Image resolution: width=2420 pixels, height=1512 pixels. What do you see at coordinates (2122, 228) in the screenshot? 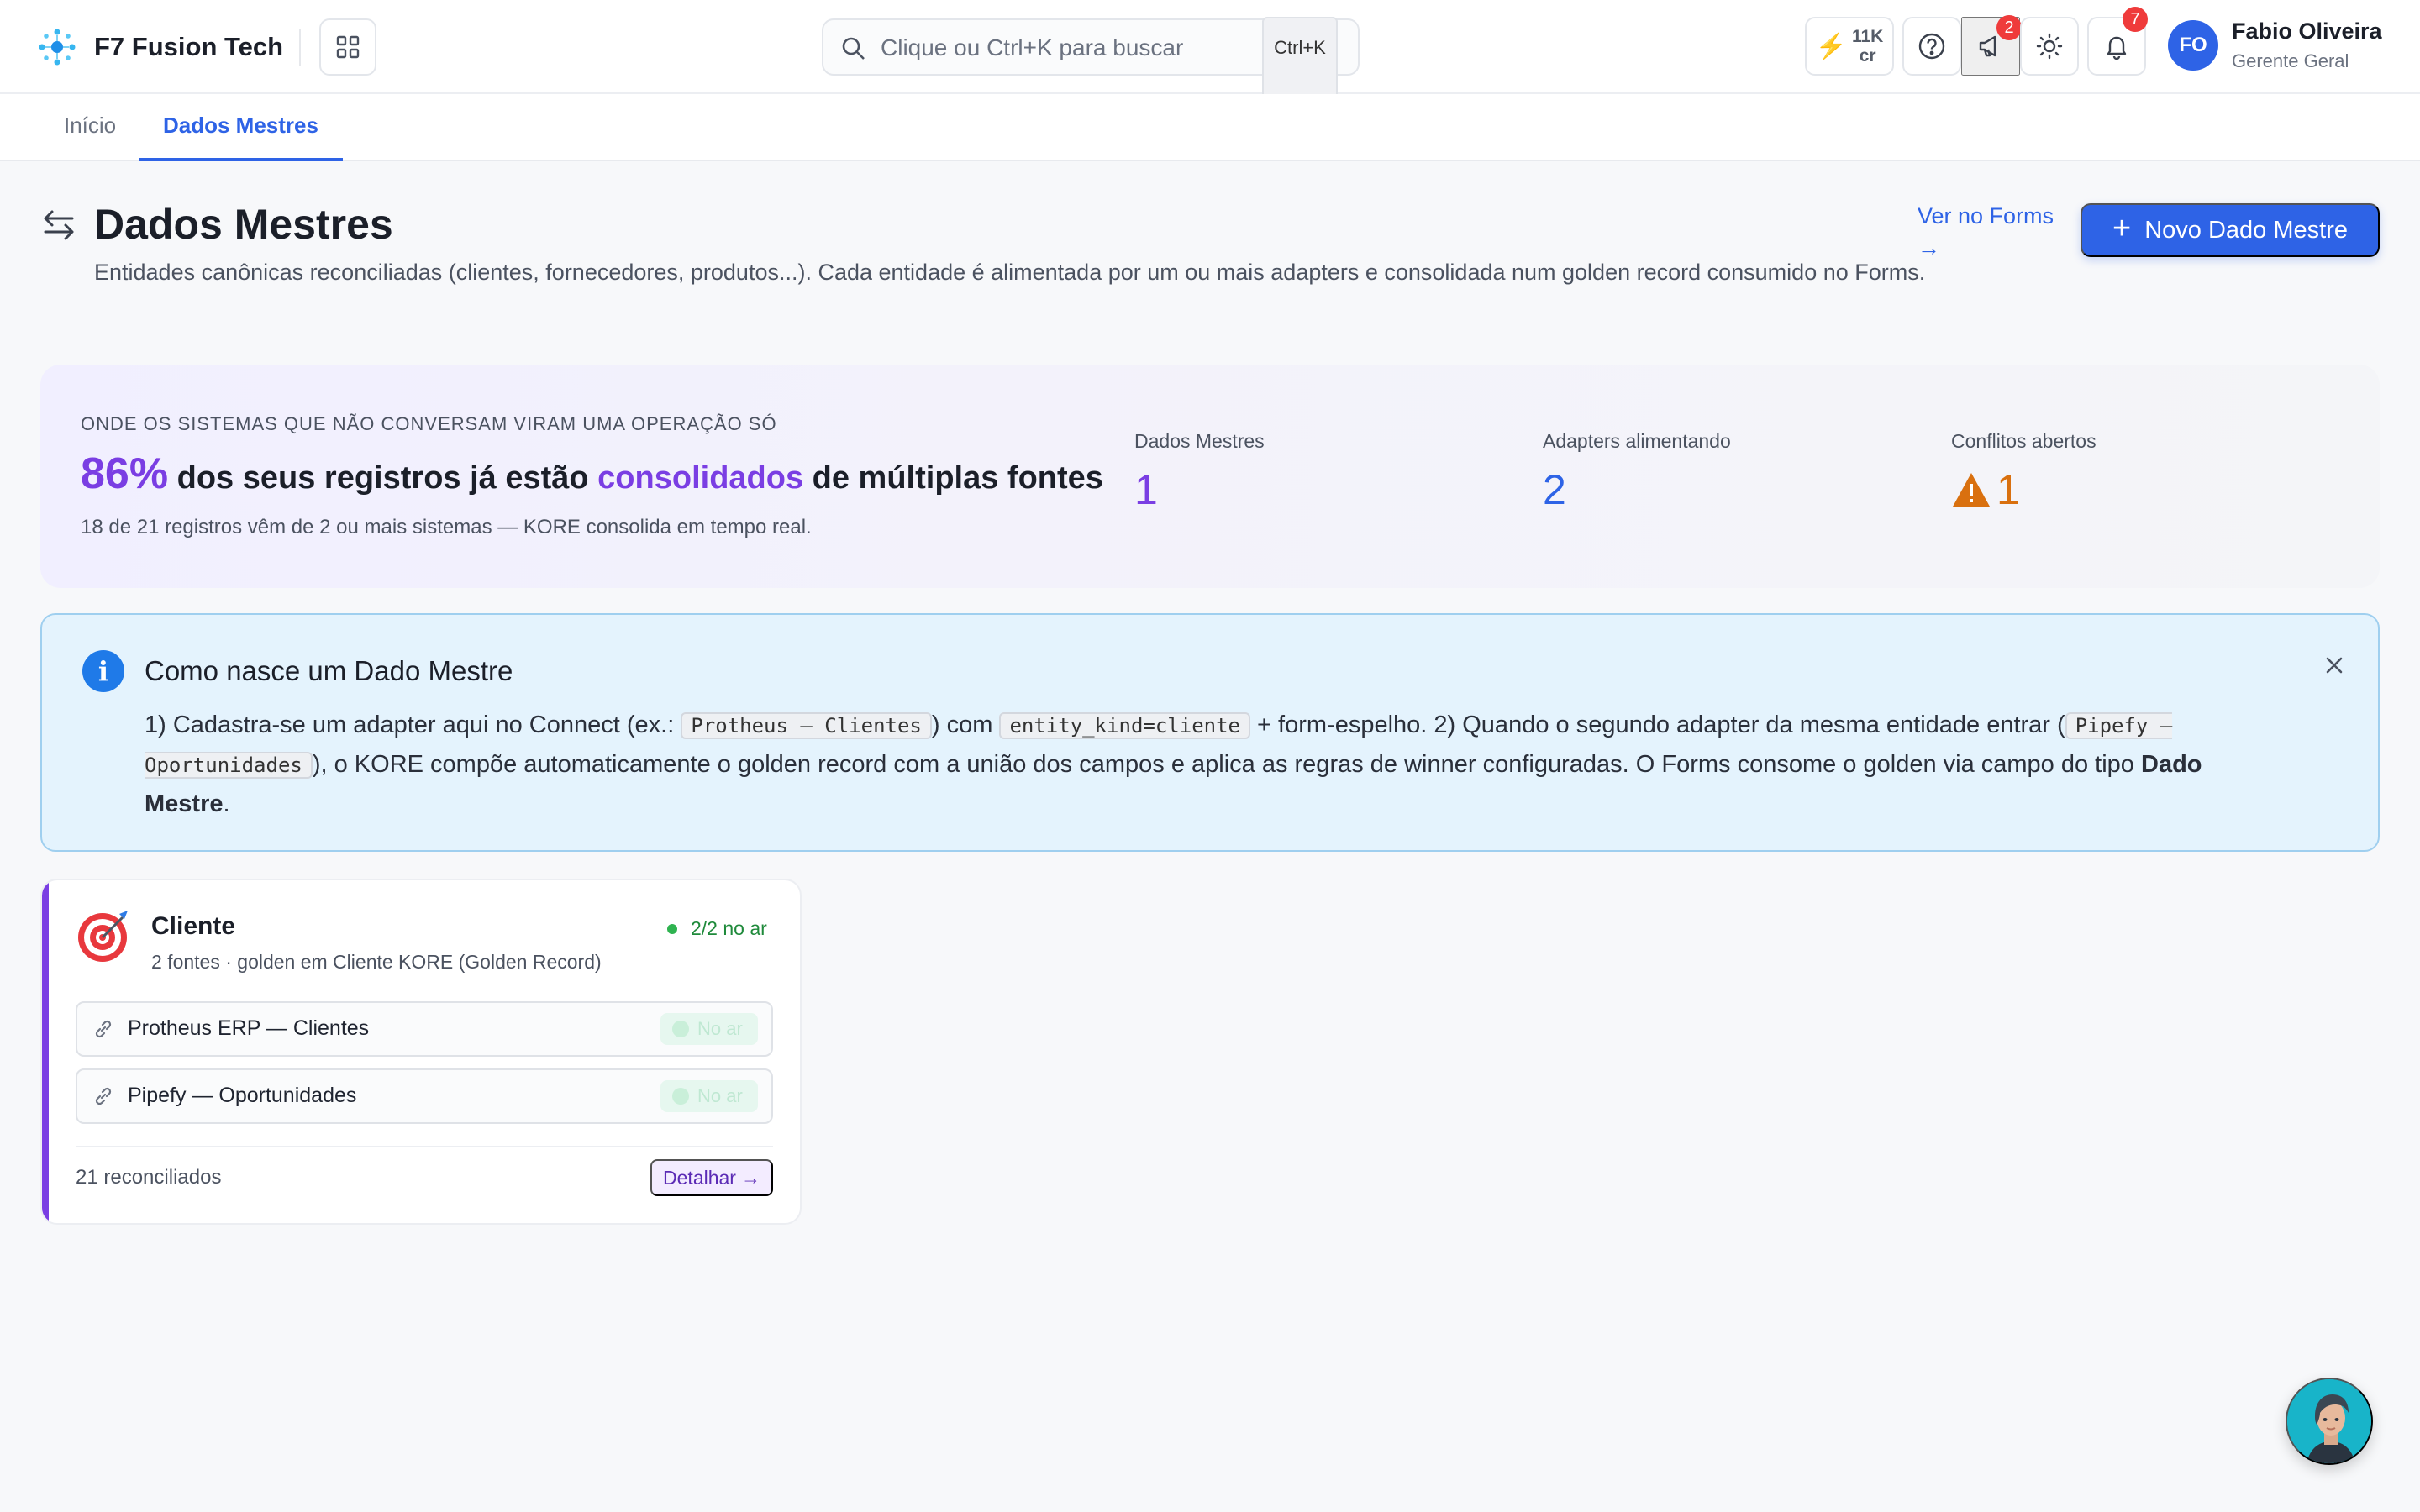
I see `plus-icon: +` at bounding box center [2122, 228].